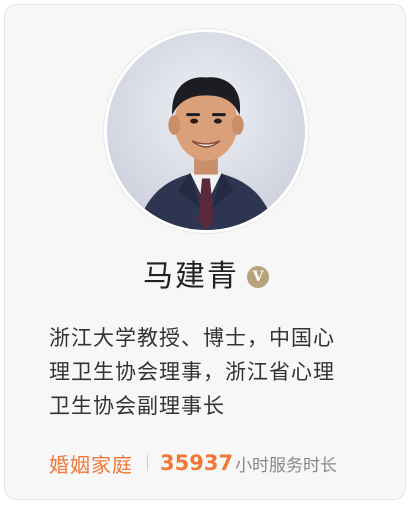 The image size is (412, 506). Describe the element at coordinates (147, 463) in the screenshot. I see `divider` at that location.